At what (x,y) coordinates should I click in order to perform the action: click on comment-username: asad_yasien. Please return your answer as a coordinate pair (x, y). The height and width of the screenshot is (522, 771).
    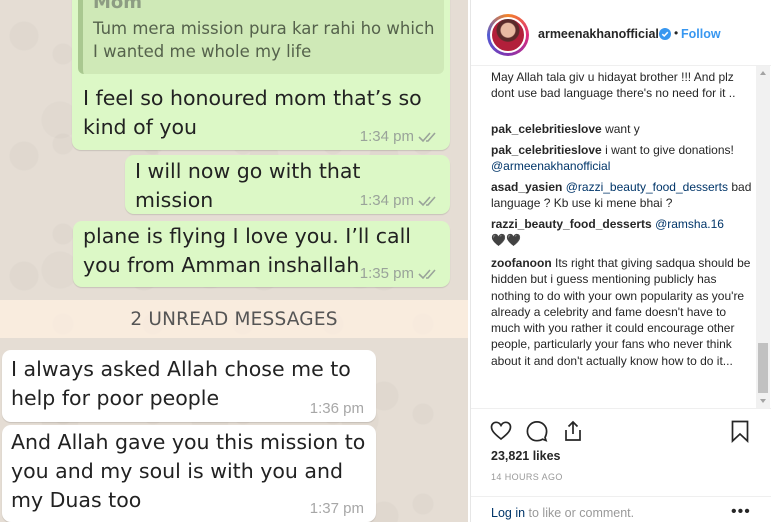
    Looking at the image, I should click on (526, 187).